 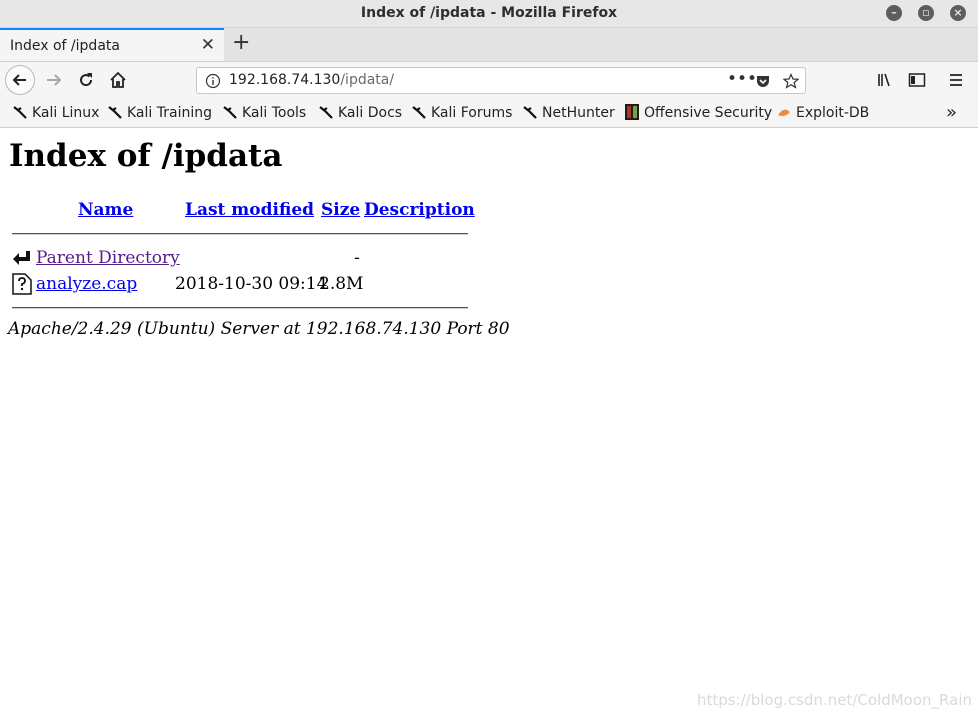 I want to click on url-text: 192.168.74.130/ipdata/, so click(x=311, y=80).